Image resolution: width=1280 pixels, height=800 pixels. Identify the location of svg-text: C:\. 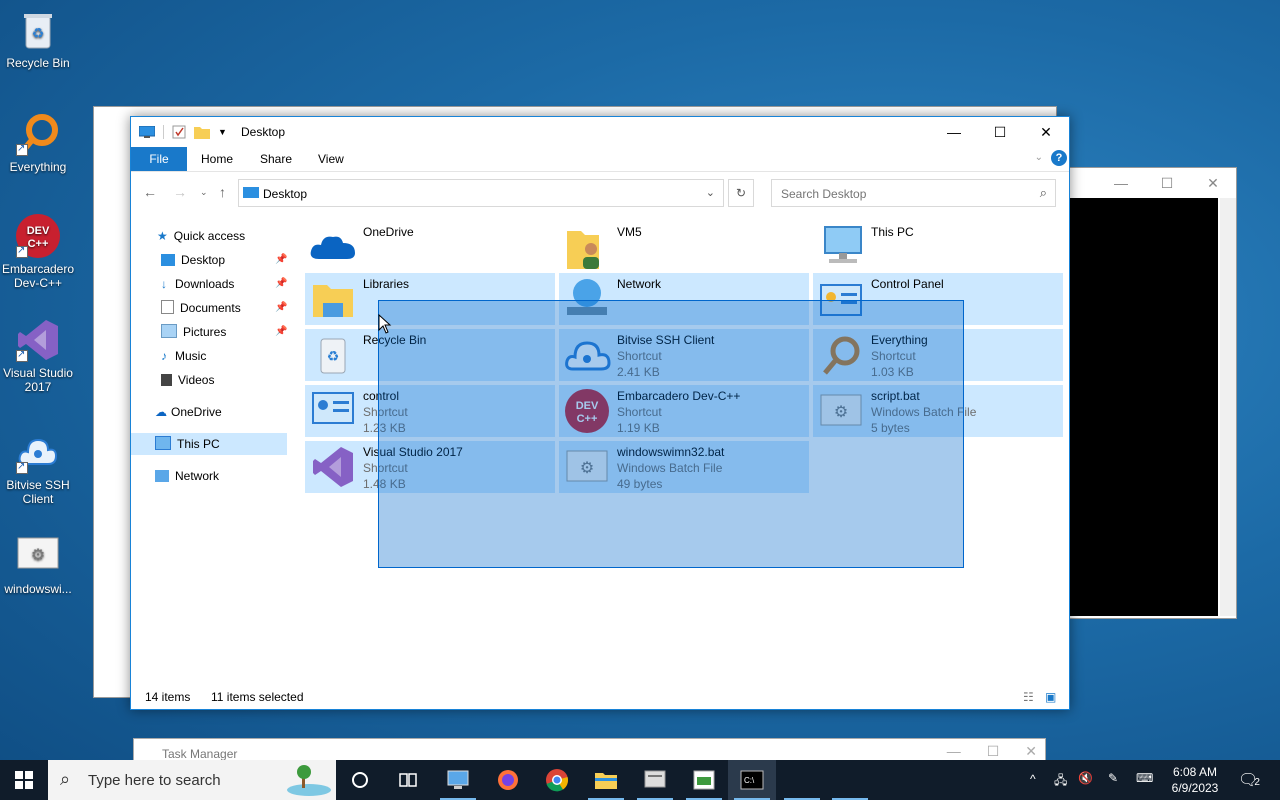
(749, 780).